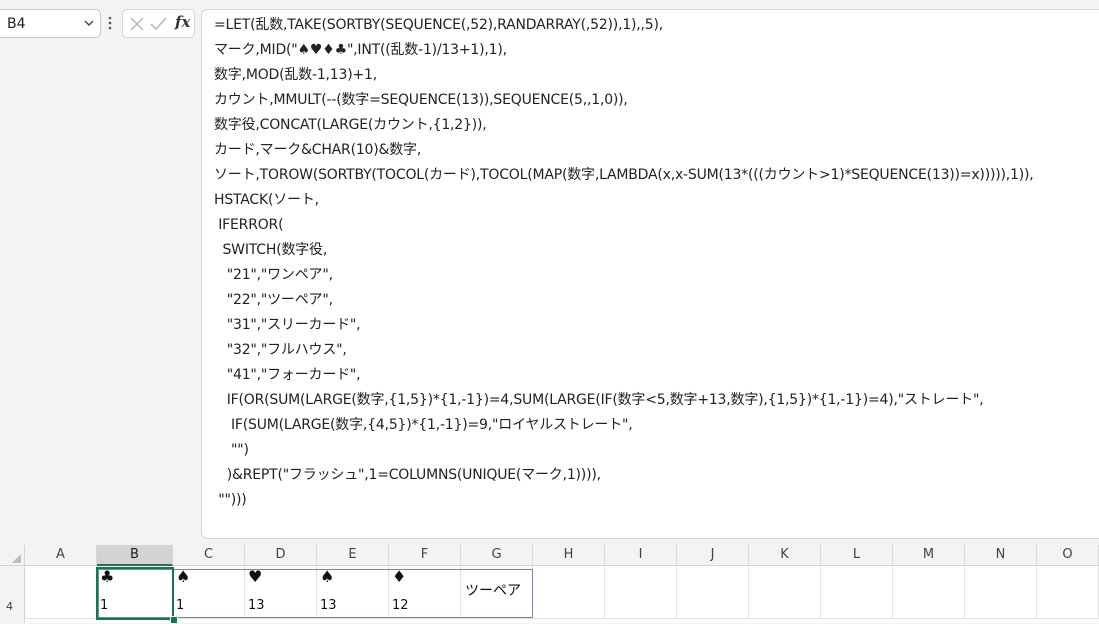  What do you see at coordinates (785, 555) in the screenshot?
I see `column-header-k: K` at bounding box center [785, 555].